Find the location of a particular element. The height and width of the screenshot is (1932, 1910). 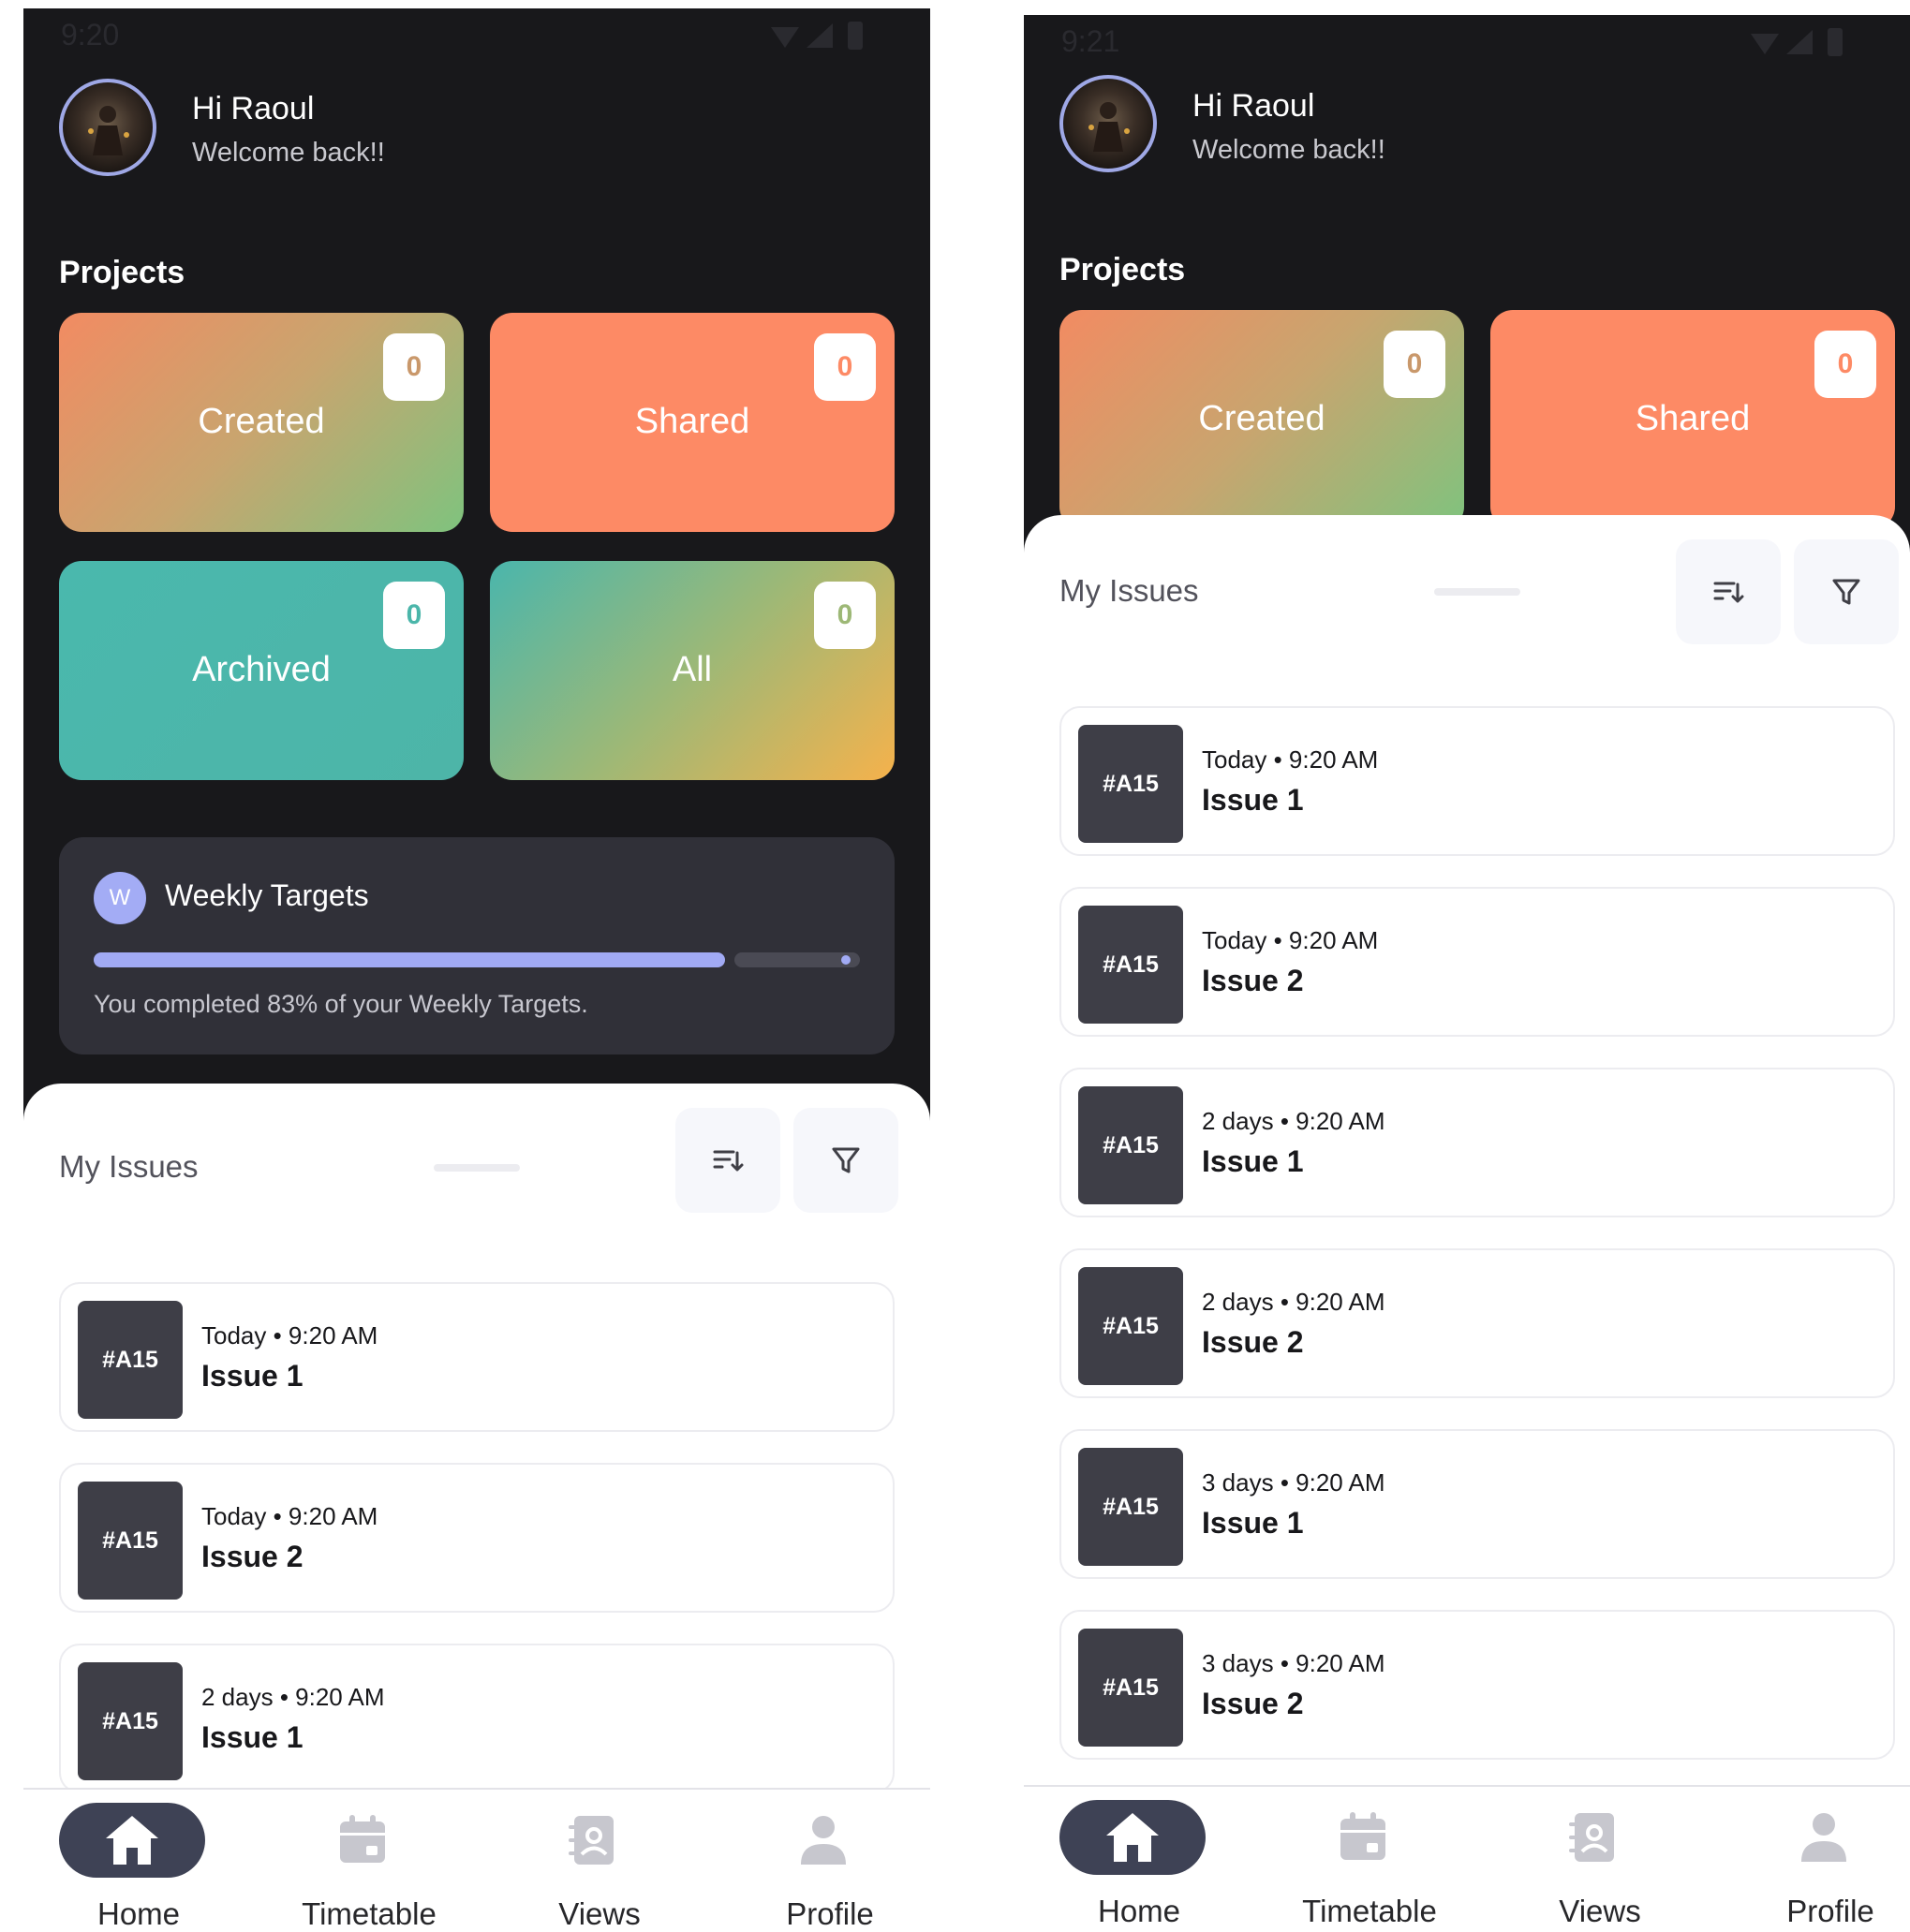

all-projects-card: 0 All is located at coordinates (692, 670).